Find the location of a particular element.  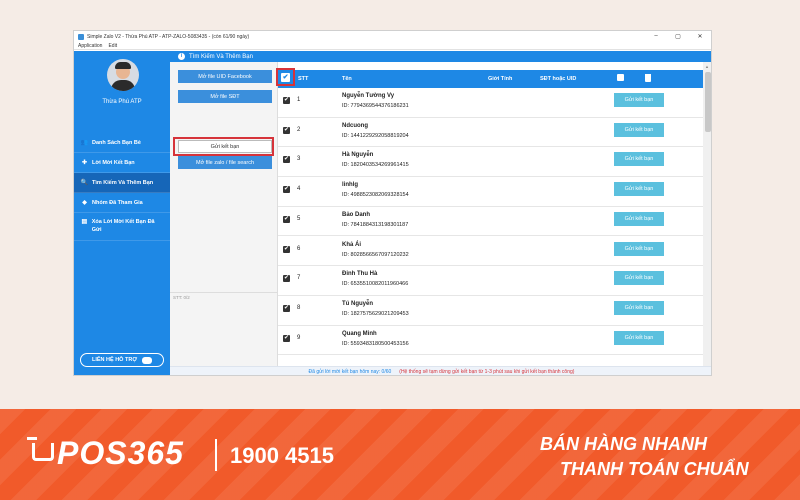

action-log: STT: 0/2 is located at coordinates (224, 333).